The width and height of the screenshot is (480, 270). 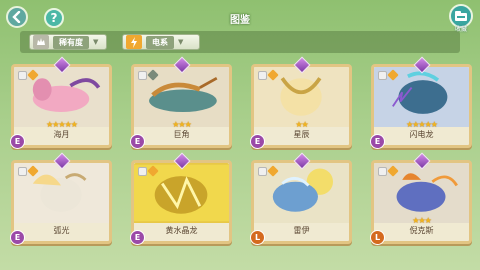 What do you see at coordinates (71, 42) in the screenshot?
I see `rarity-filter-label: 稀有度` at bounding box center [71, 42].